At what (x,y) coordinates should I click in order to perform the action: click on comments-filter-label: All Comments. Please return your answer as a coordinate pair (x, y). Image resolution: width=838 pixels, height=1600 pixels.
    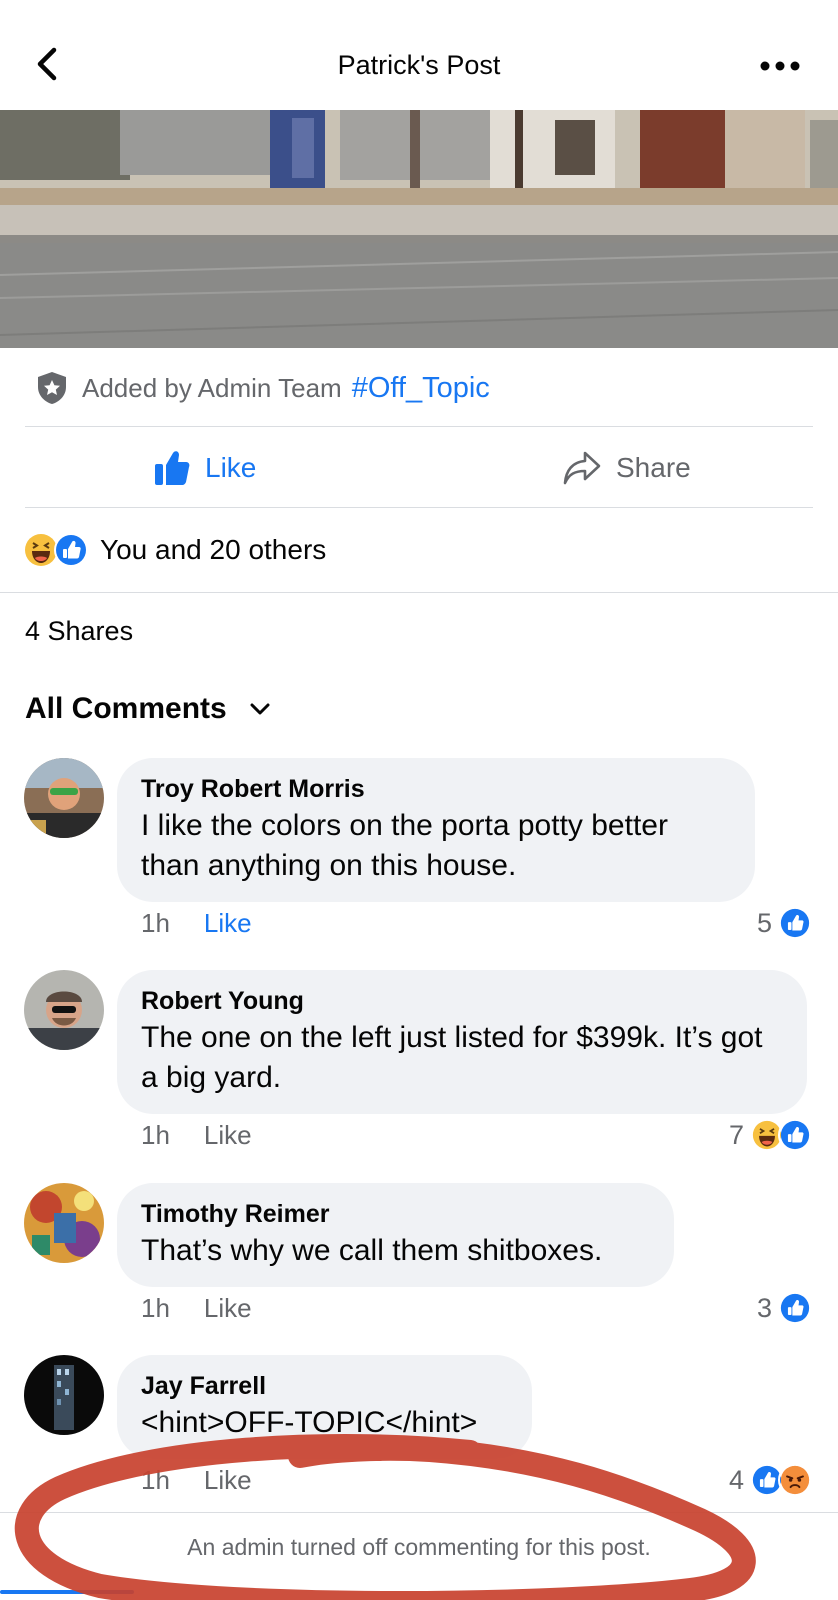
    Looking at the image, I should click on (126, 708).